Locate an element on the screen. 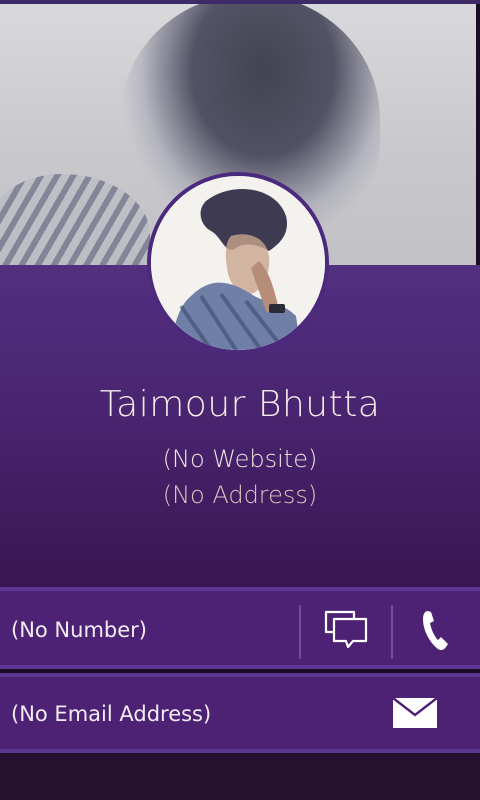 The image size is (480, 800). avatar-image is located at coordinates (238, 263).